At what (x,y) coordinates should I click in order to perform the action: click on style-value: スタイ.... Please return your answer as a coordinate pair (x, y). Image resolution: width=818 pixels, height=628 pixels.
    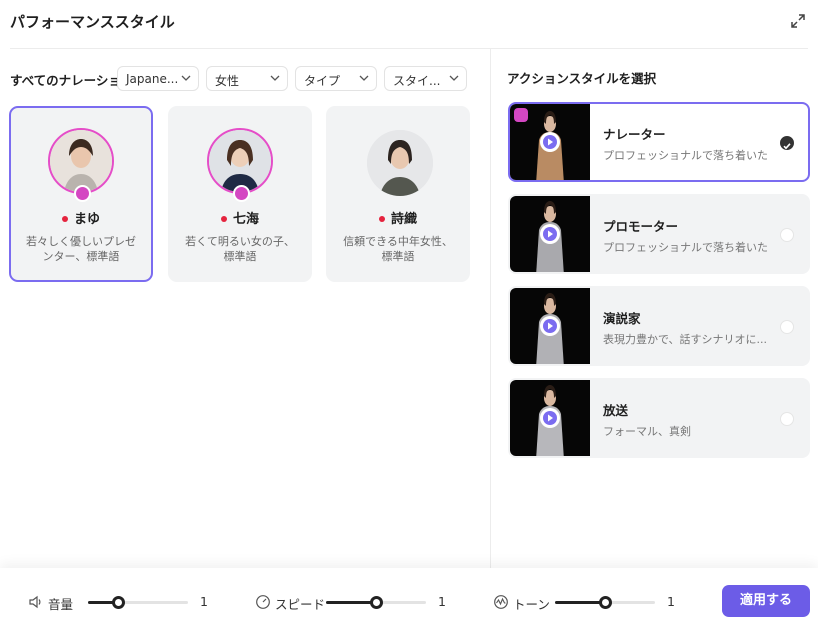
    Looking at the image, I should click on (417, 81).